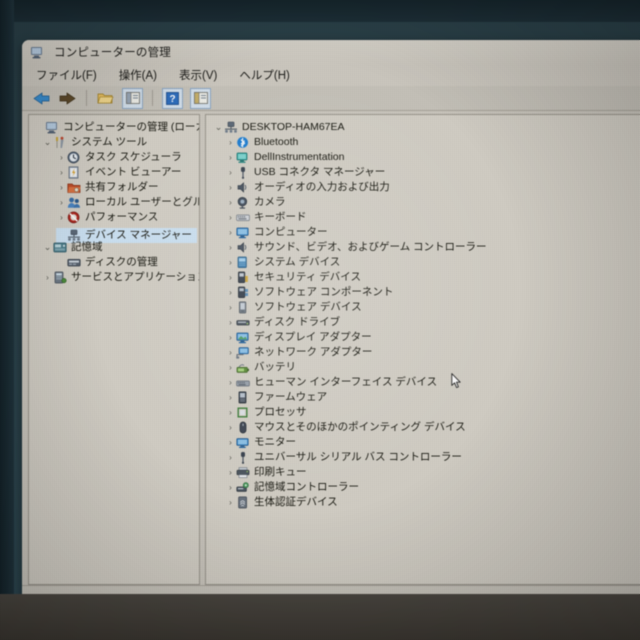  Describe the element at coordinates (116, 277) in the screenshot. I see `sidebar-item-services-applications: › サービスとアプリケーション` at that location.